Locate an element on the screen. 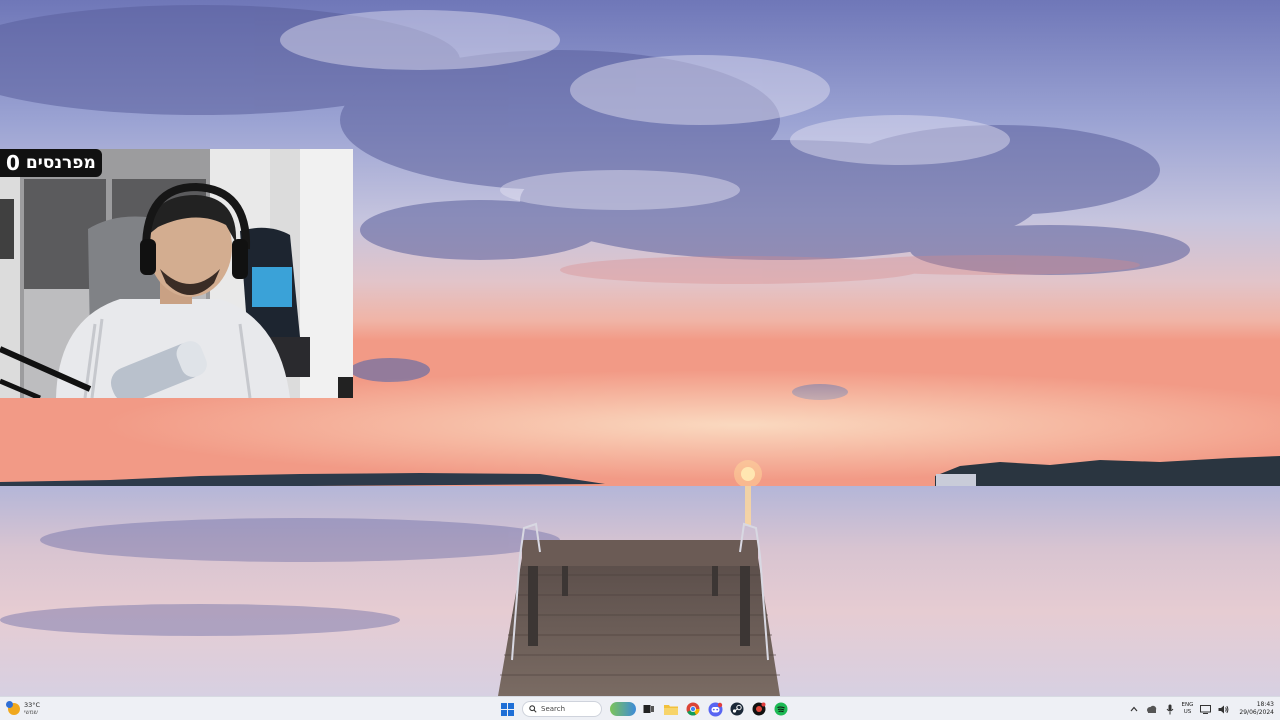 This screenshot has width=1280, height=720. microphone-icon is located at coordinates (1170, 709).